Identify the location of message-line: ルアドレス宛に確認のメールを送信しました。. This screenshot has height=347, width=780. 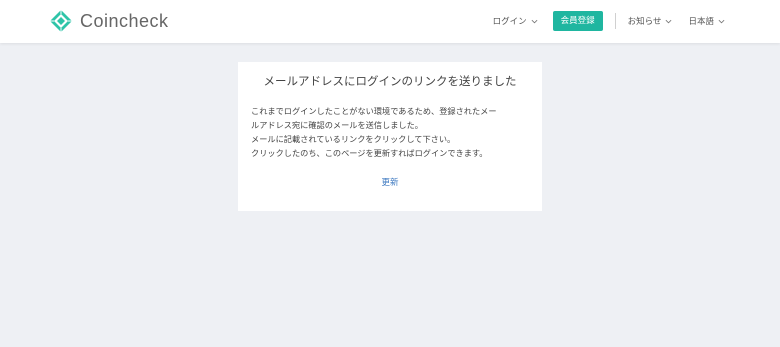
(337, 125).